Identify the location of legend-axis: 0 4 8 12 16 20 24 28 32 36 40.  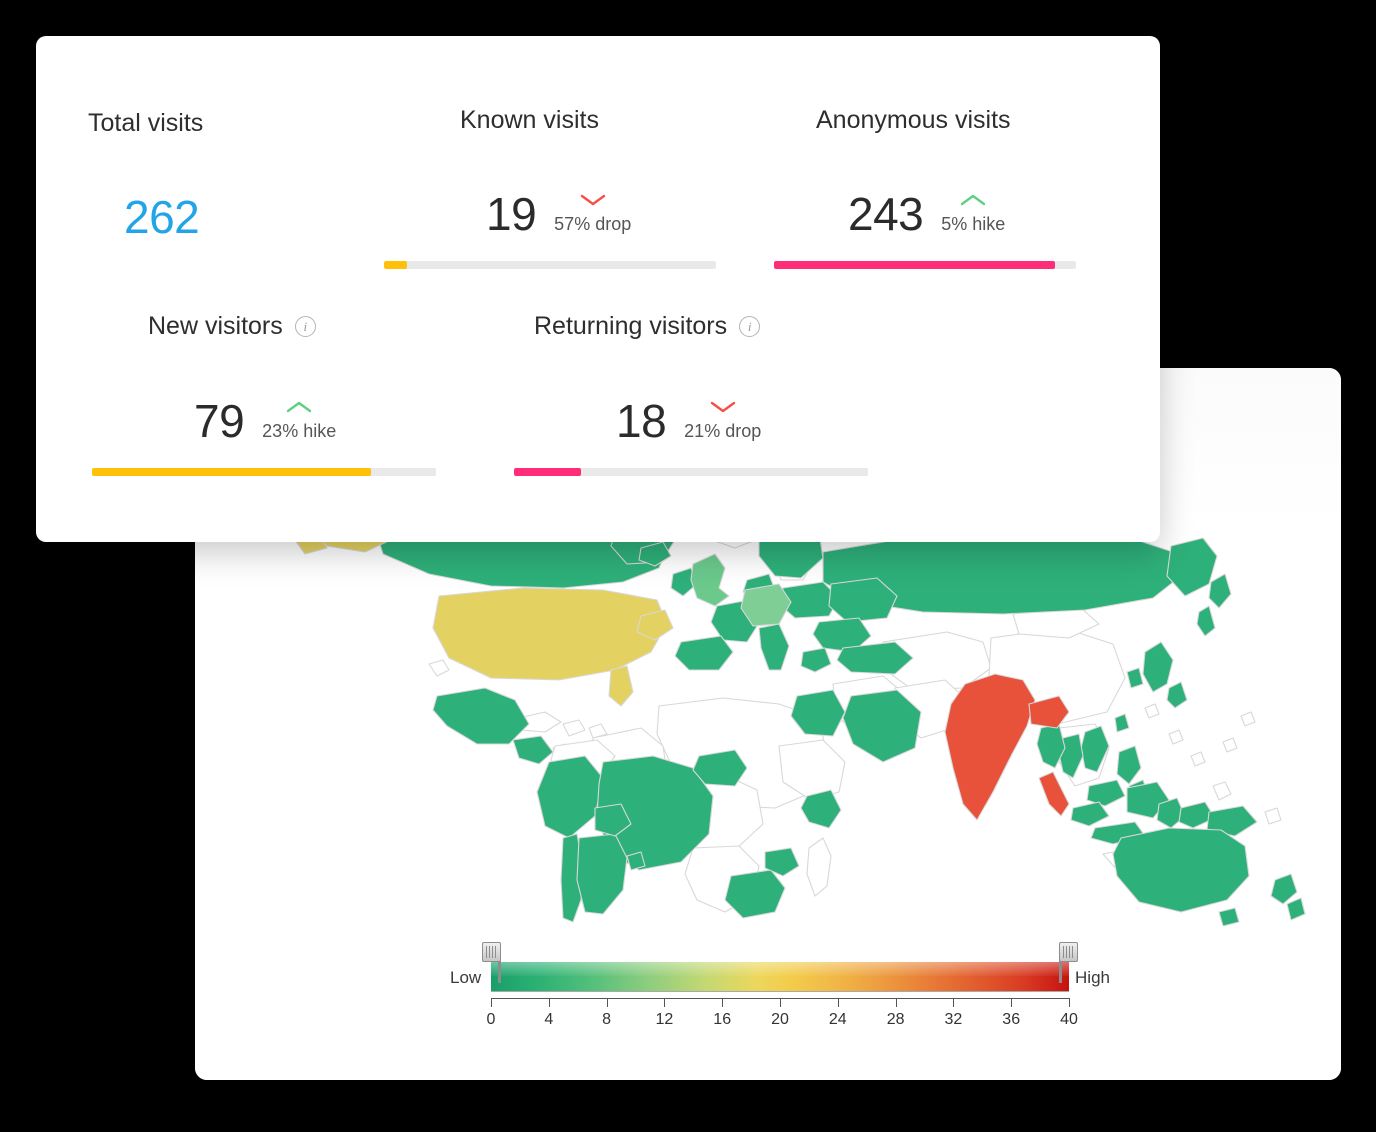
(782, 1022).